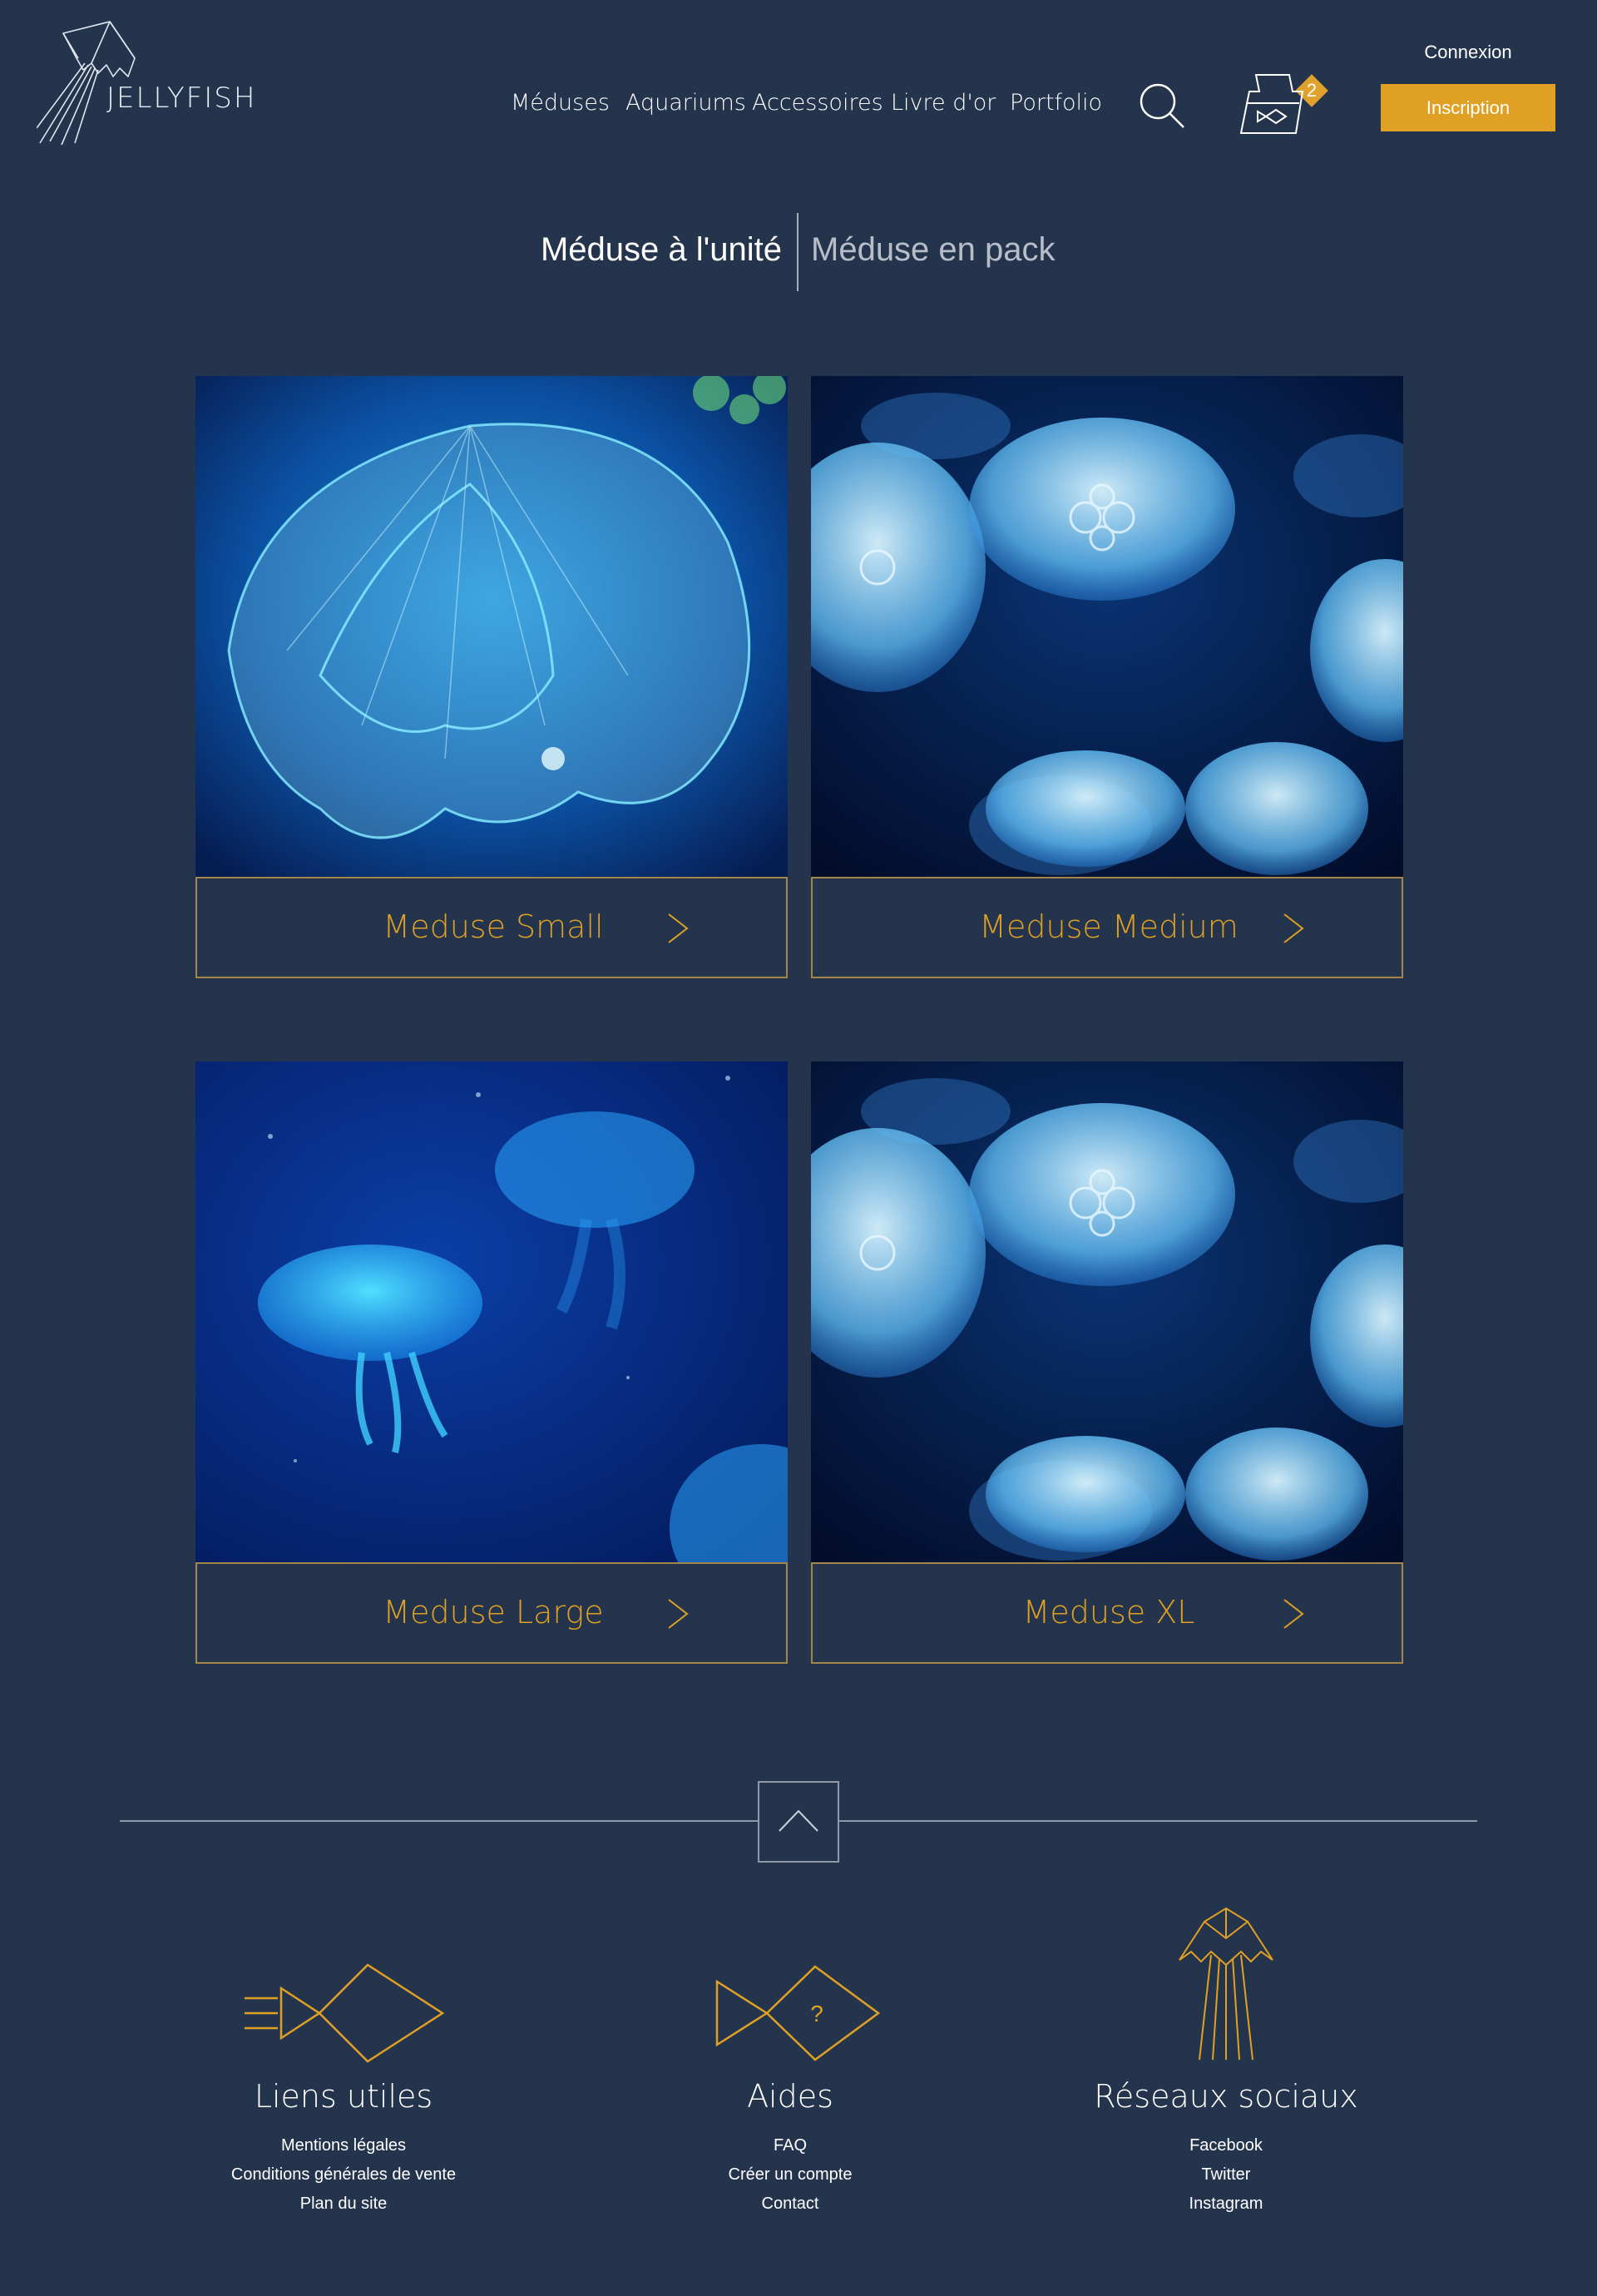  Describe the element at coordinates (685, 103) in the screenshot. I see `nav-item-aquariums: Aquariums` at that location.